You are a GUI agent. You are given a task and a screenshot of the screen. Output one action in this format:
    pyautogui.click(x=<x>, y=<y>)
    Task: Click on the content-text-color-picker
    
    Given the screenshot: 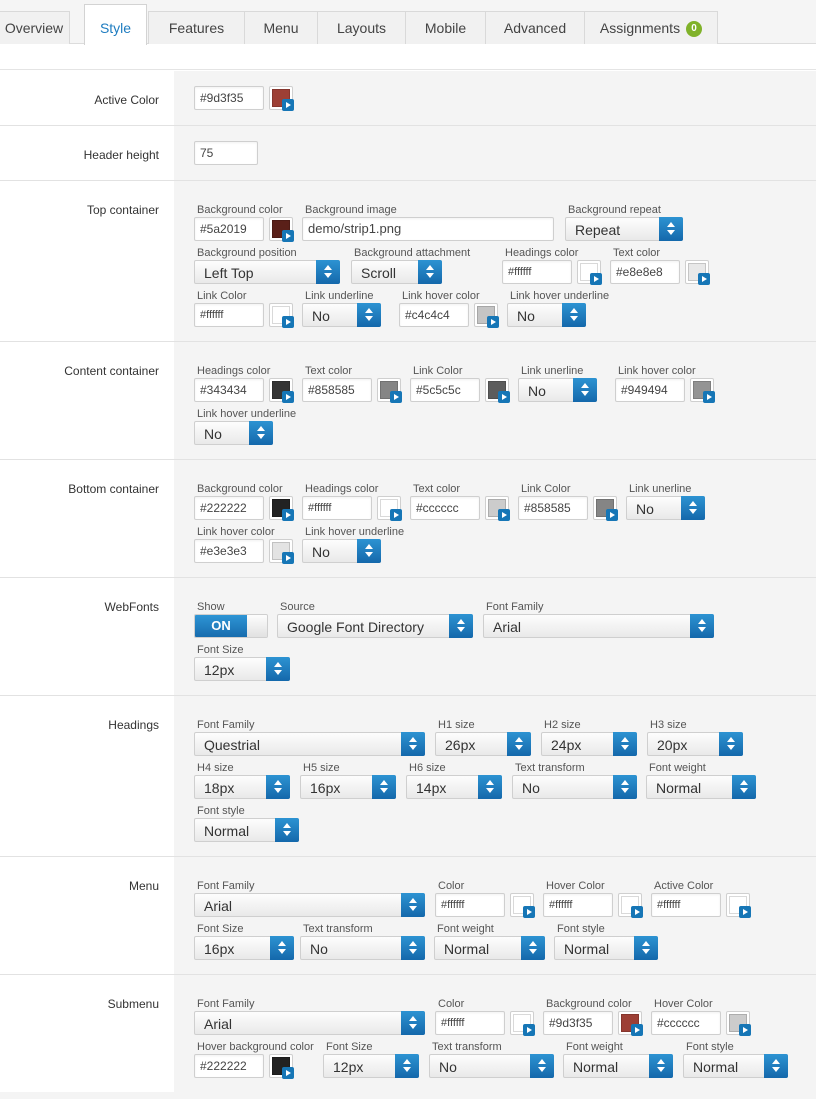 What is the action you would take?
    pyautogui.click(x=389, y=390)
    